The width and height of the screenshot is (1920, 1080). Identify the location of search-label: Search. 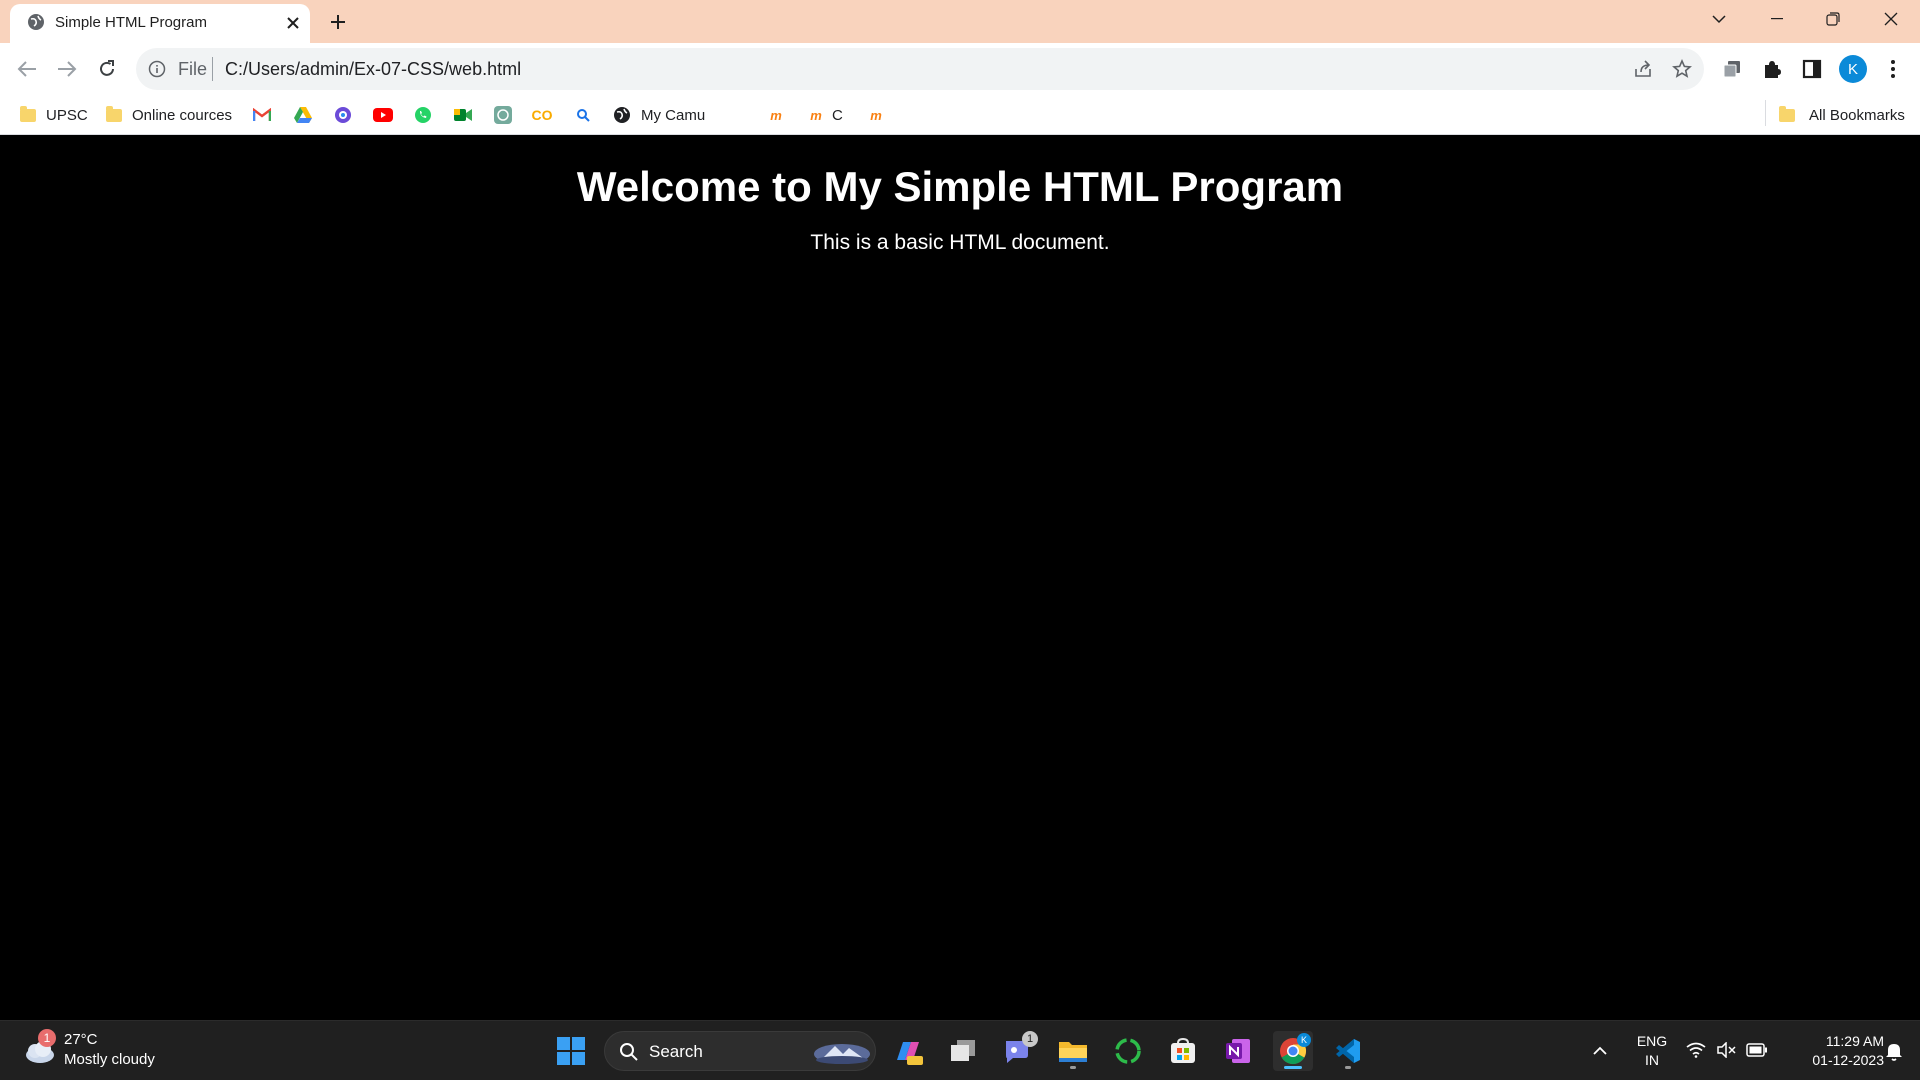
(676, 1051).